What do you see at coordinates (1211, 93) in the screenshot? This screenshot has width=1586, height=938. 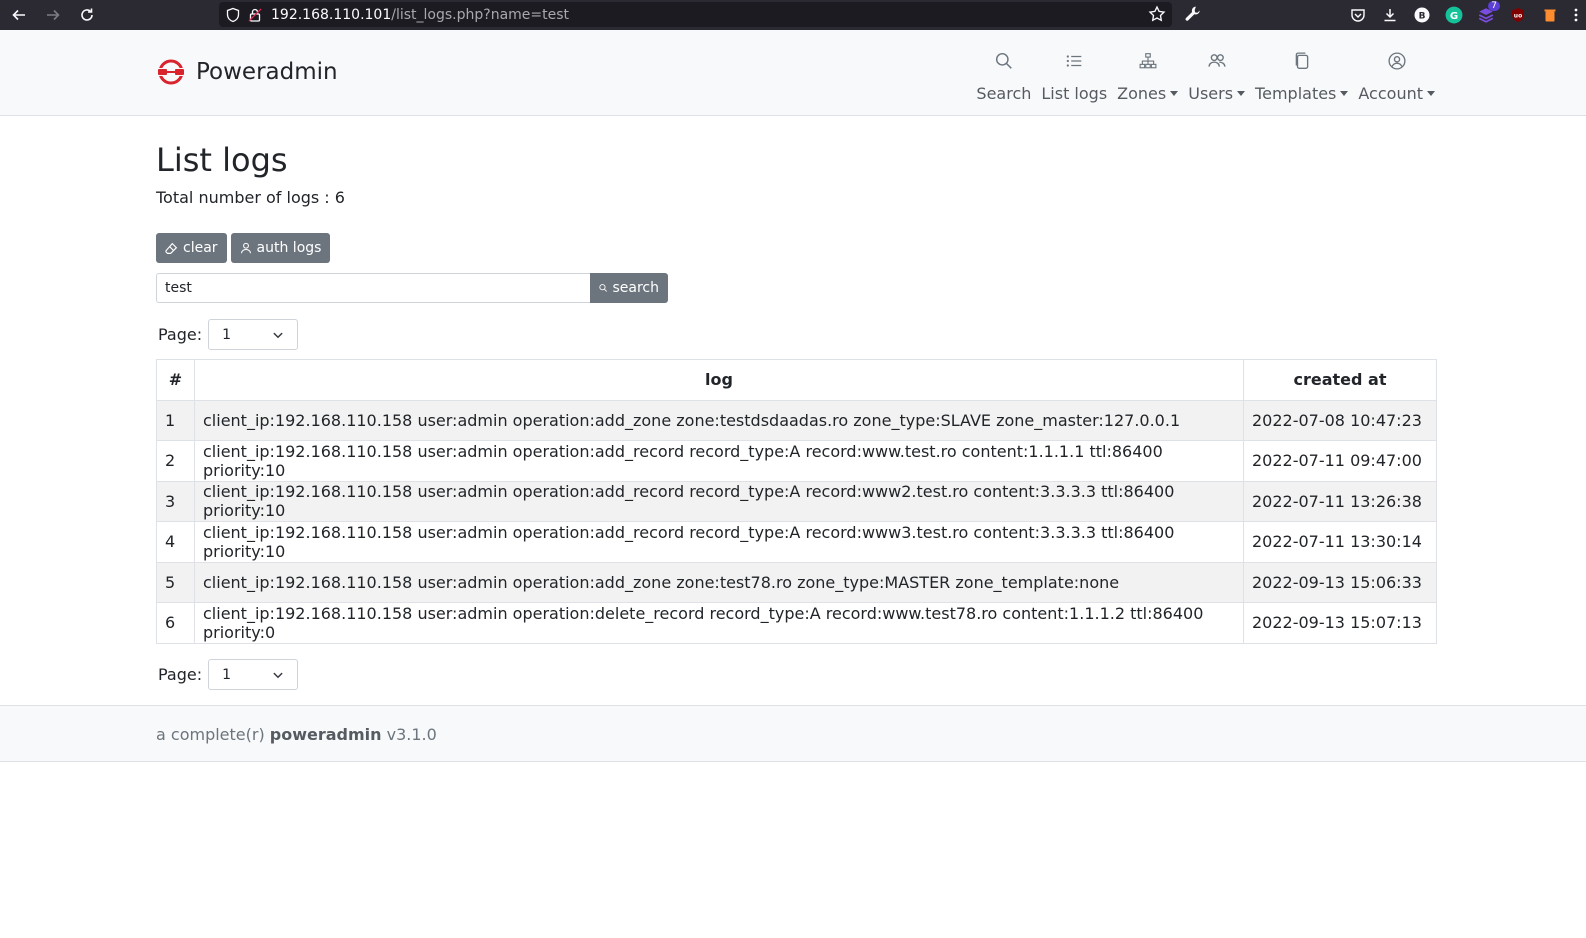 I see `nav-users-text: Users` at bounding box center [1211, 93].